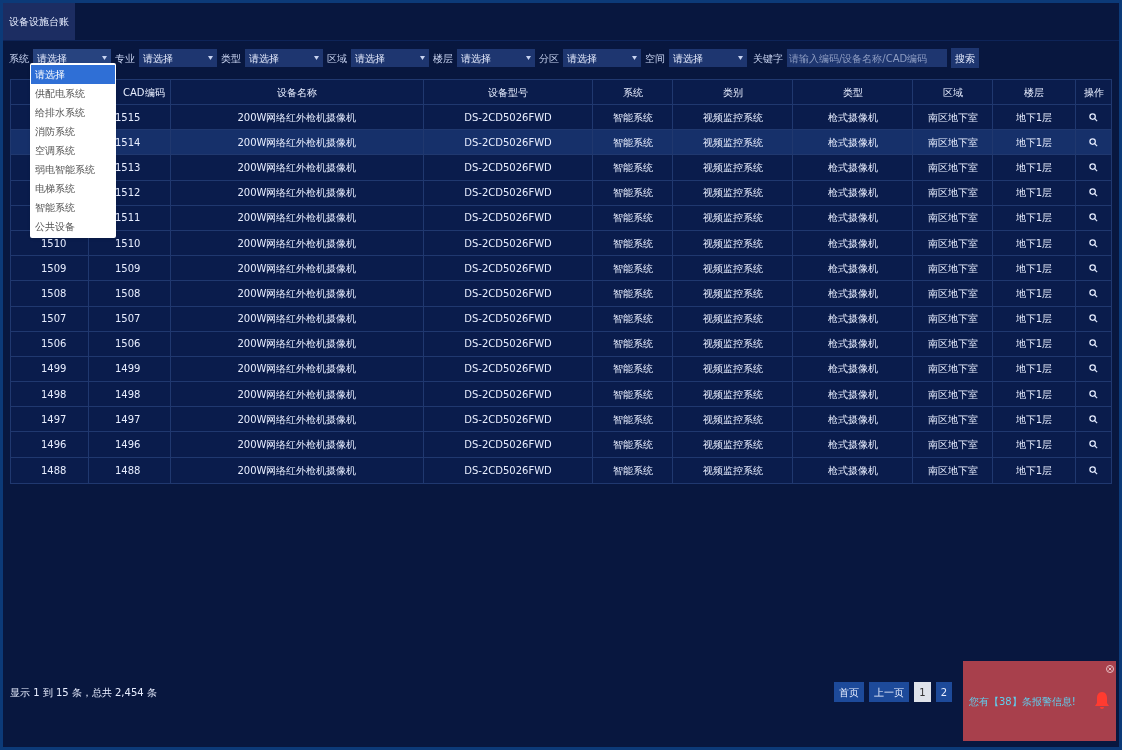 The width and height of the screenshot is (1122, 750). Describe the element at coordinates (943, 692) in the screenshot. I see `page-button: 2` at that location.